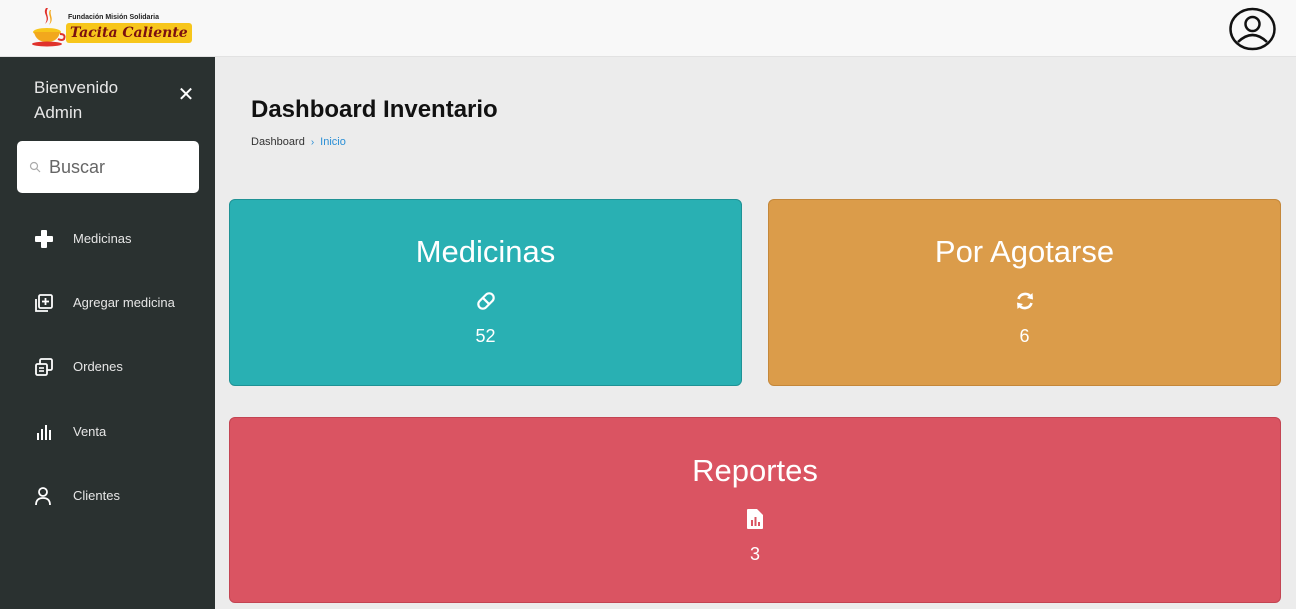 The width and height of the screenshot is (1296, 609). I want to click on sidebar-item-clientes: Clientes, so click(107, 496).